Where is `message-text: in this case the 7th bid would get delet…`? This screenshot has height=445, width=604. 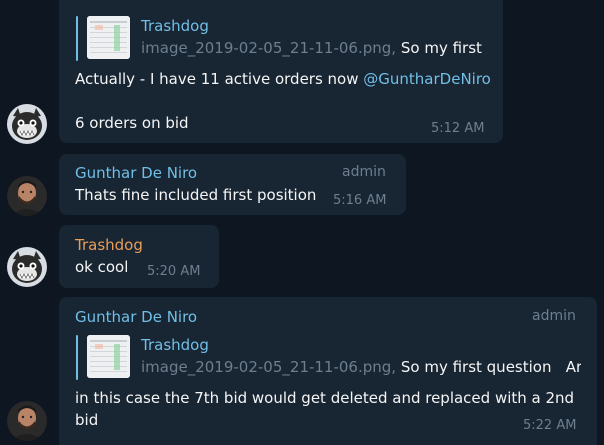 message-text: in this case the 7th bid would get delet… is located at coordinates (325, 398).